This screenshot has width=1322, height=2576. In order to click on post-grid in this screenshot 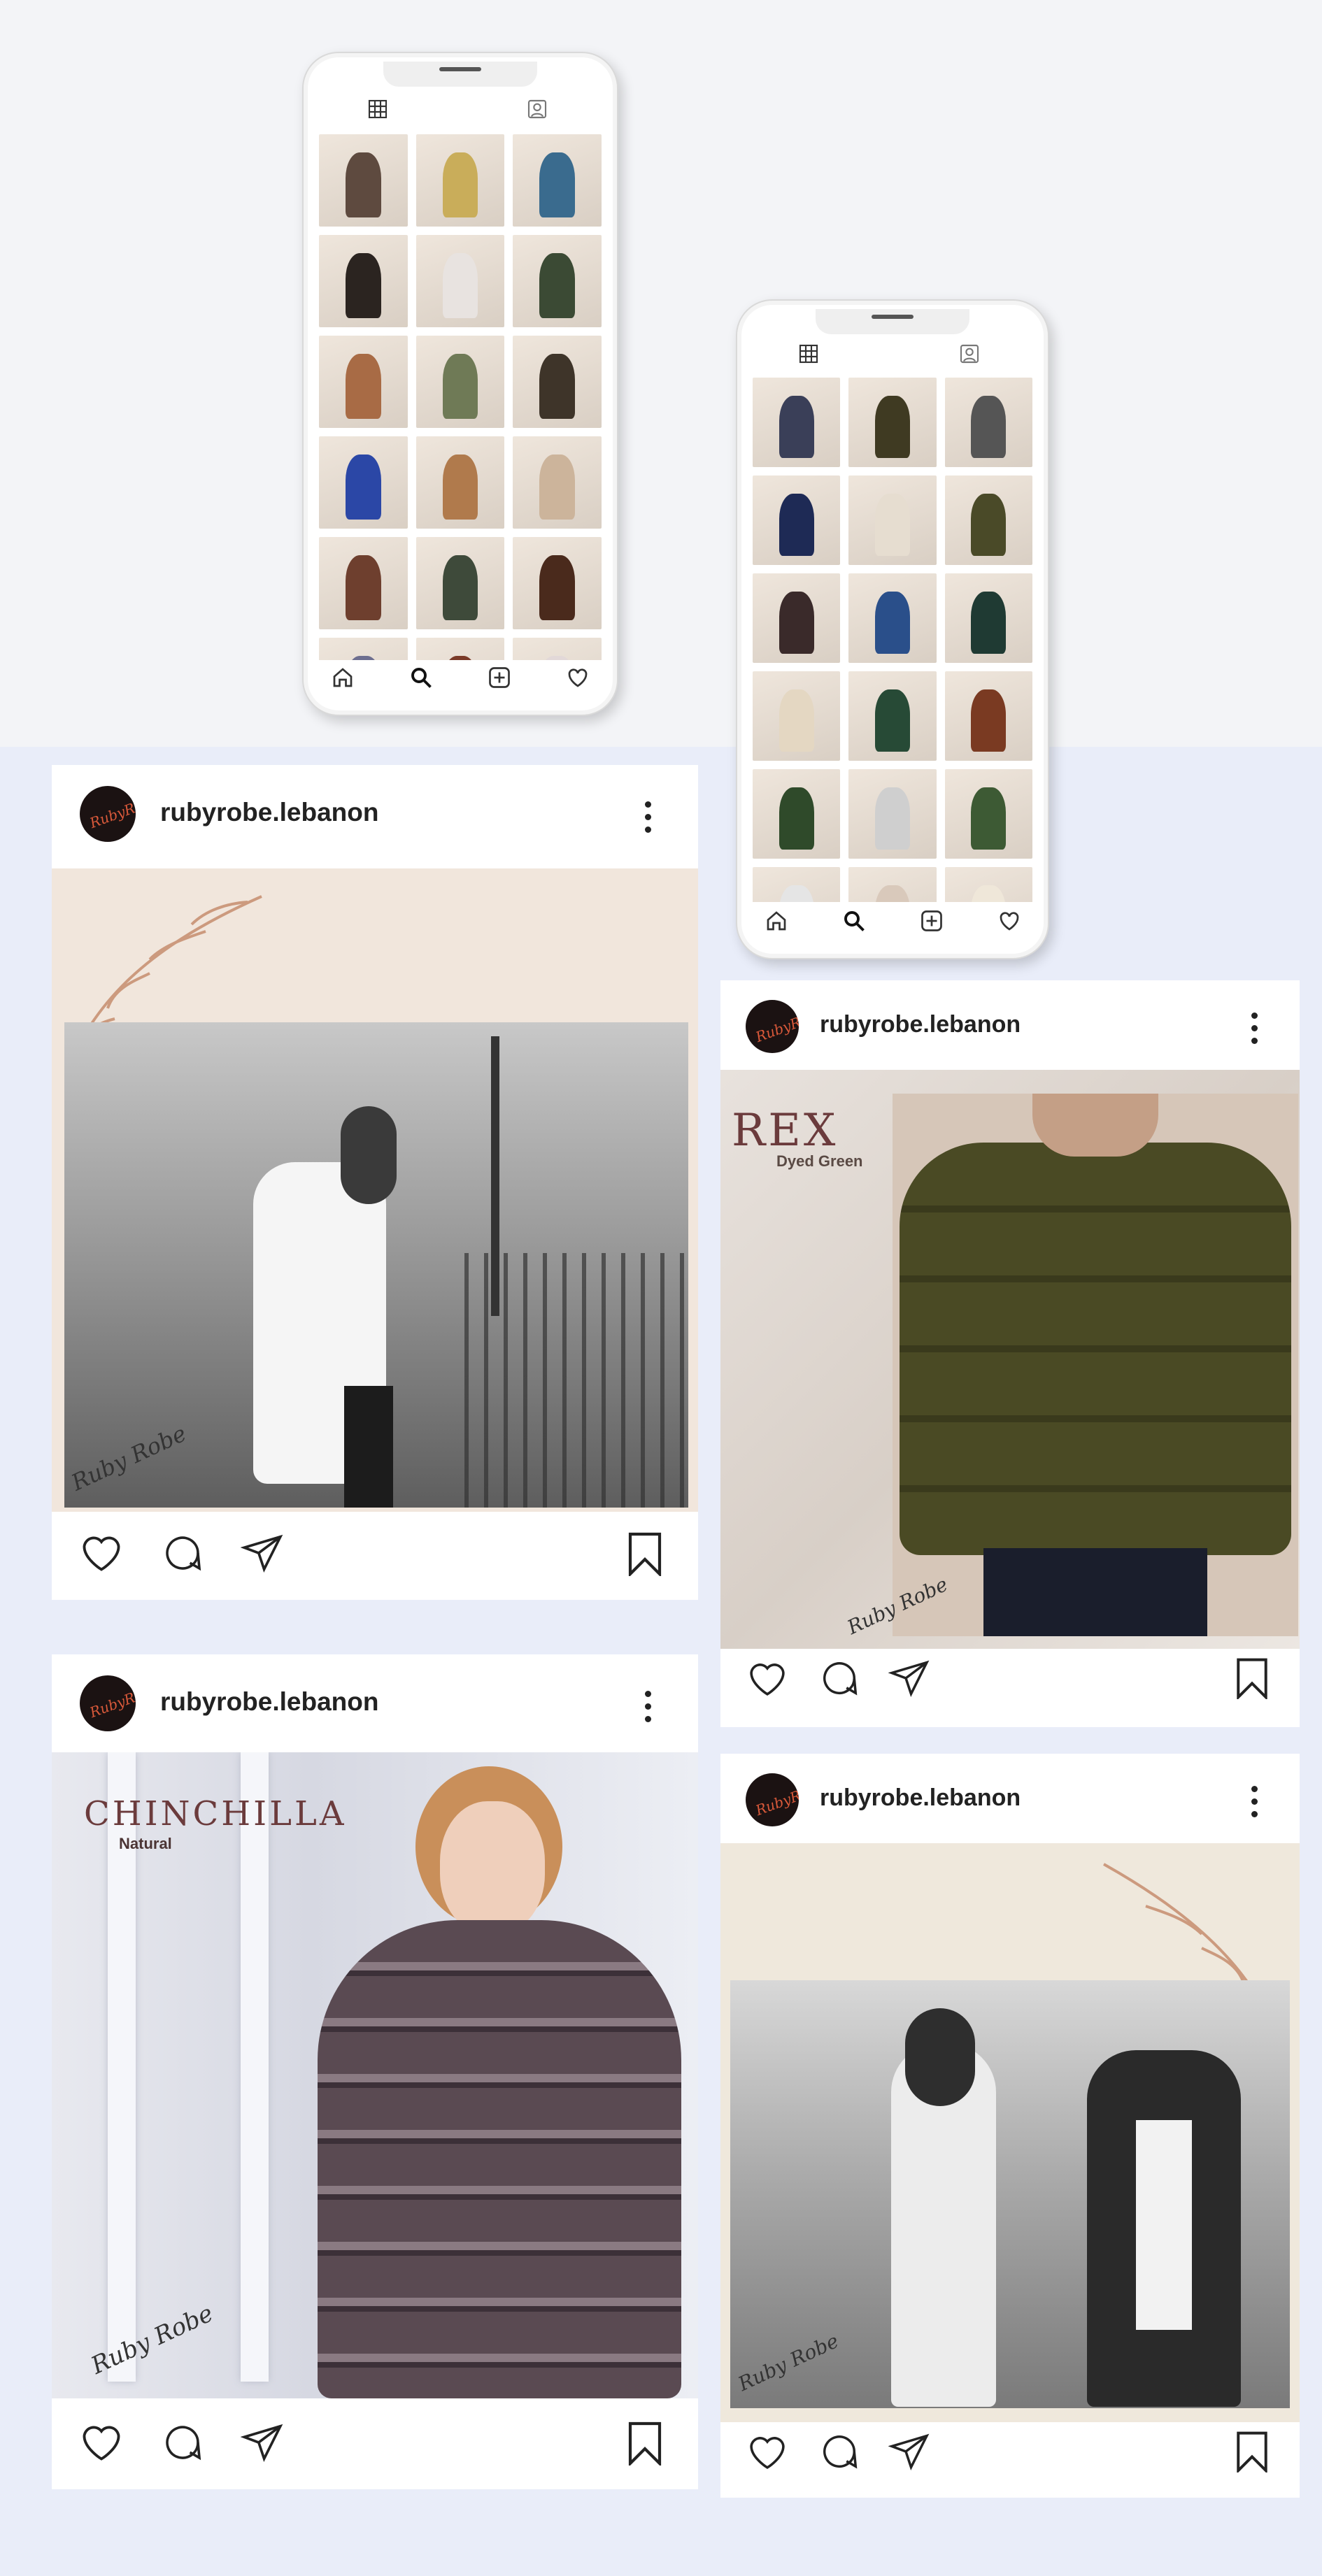, I will do `click(892, 640)`.